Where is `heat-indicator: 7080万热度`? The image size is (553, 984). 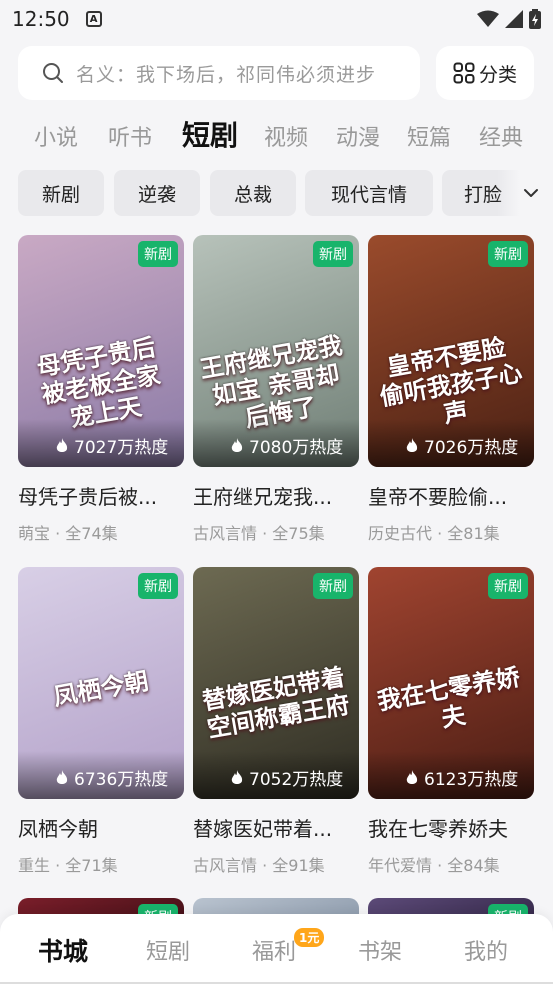 heat-indicator: 7080万热度 is located at coordinates (276, 443).